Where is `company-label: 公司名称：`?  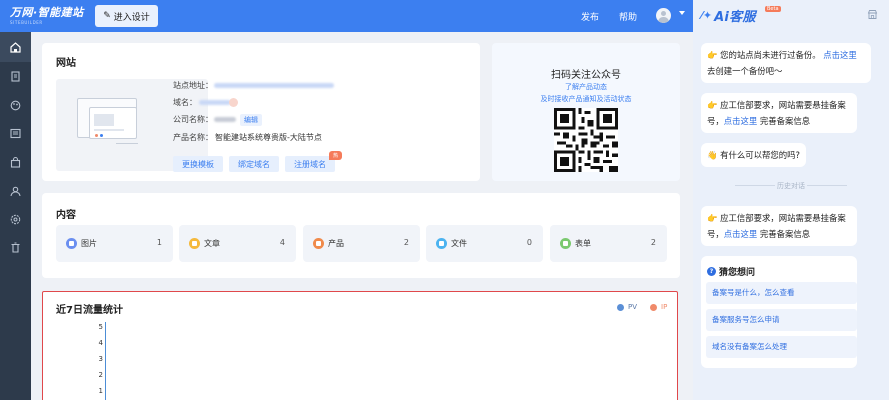 company-label: 公司名称： is located at coordinates (193, 119).